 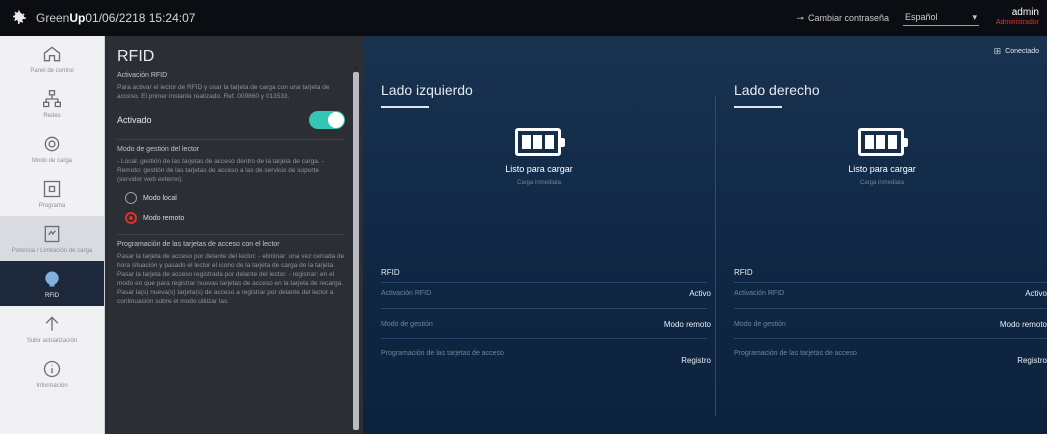 What do you see at coordinates (974, 17) in the screenshot?
I see `chevron-down-icon: ▾` at bounding box center [974, 17].